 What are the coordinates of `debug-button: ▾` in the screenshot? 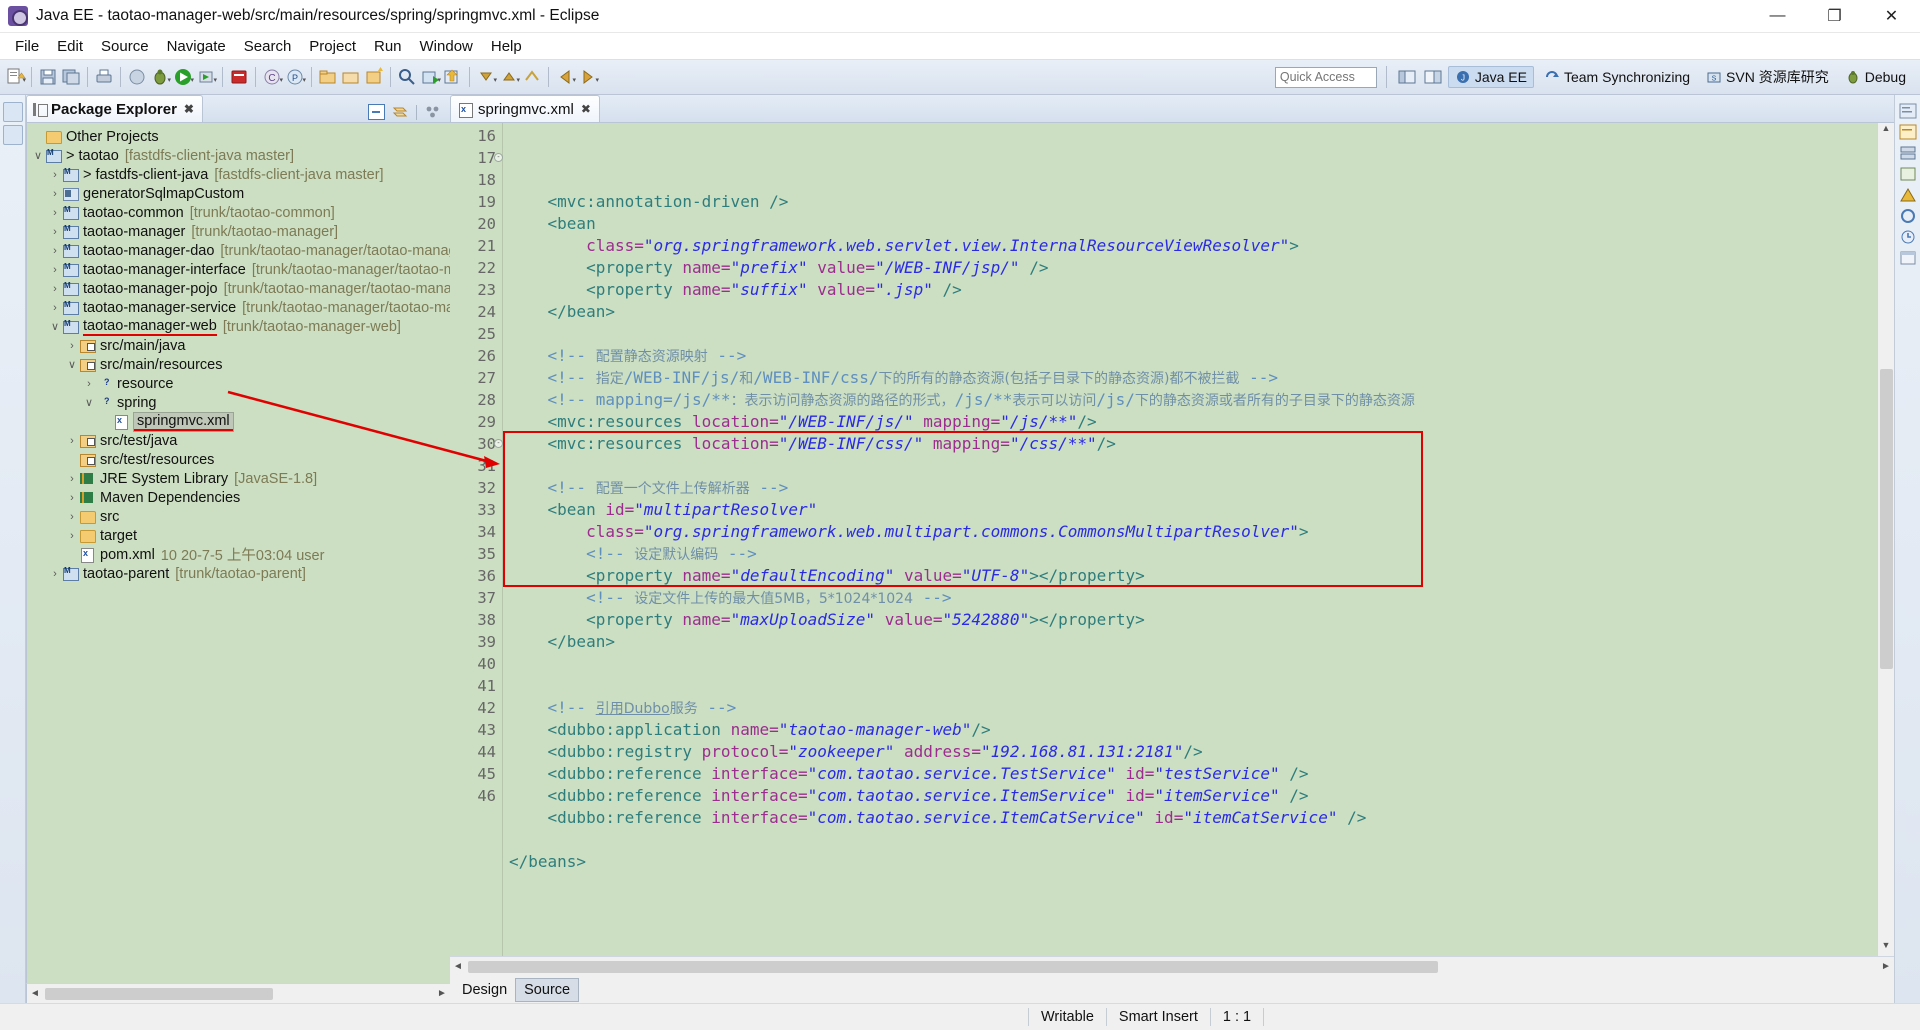 It's located at (160, 77).